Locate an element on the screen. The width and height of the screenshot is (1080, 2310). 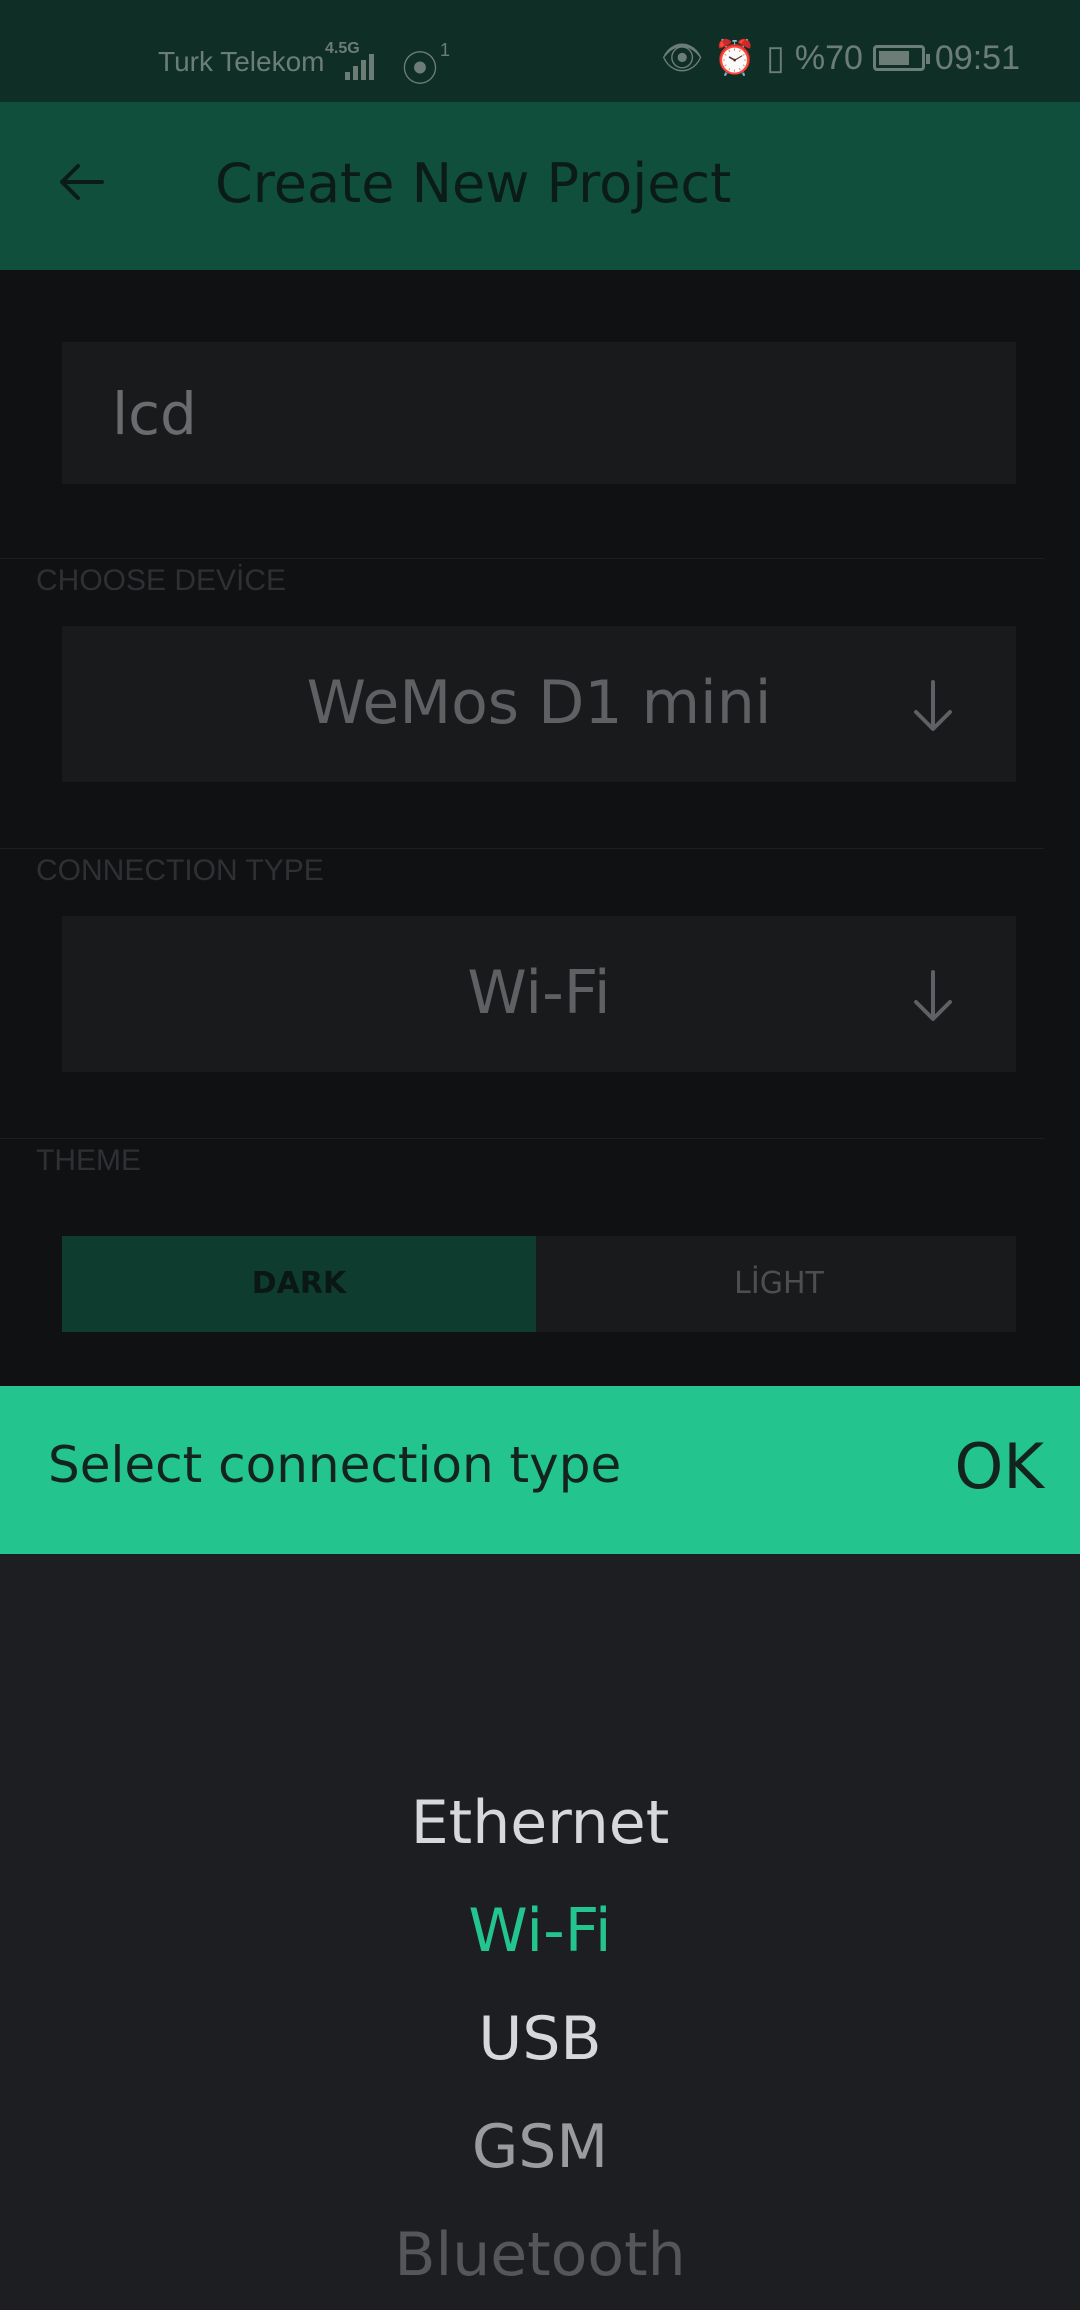
sheet-header: Select connection type OK is located at coordinates (540, 1470).